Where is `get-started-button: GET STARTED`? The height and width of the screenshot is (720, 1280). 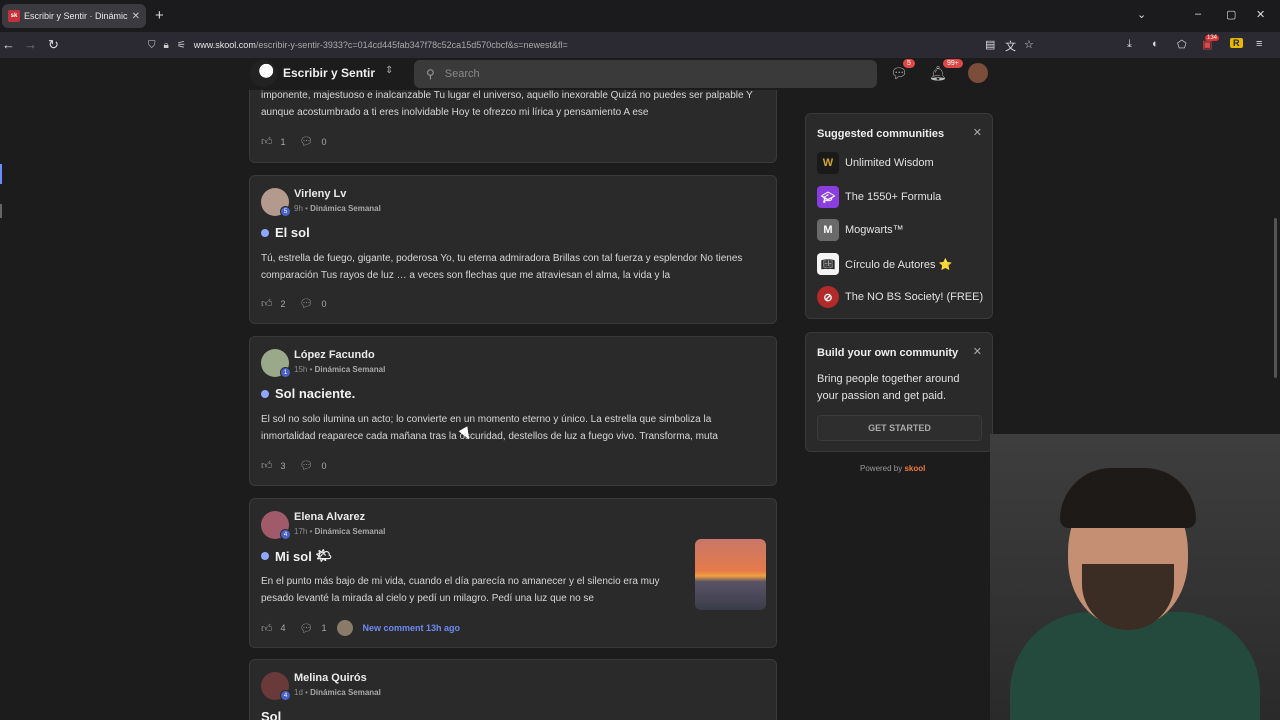 get-started-button: GET STARTED is located at coordinates (899, 428).